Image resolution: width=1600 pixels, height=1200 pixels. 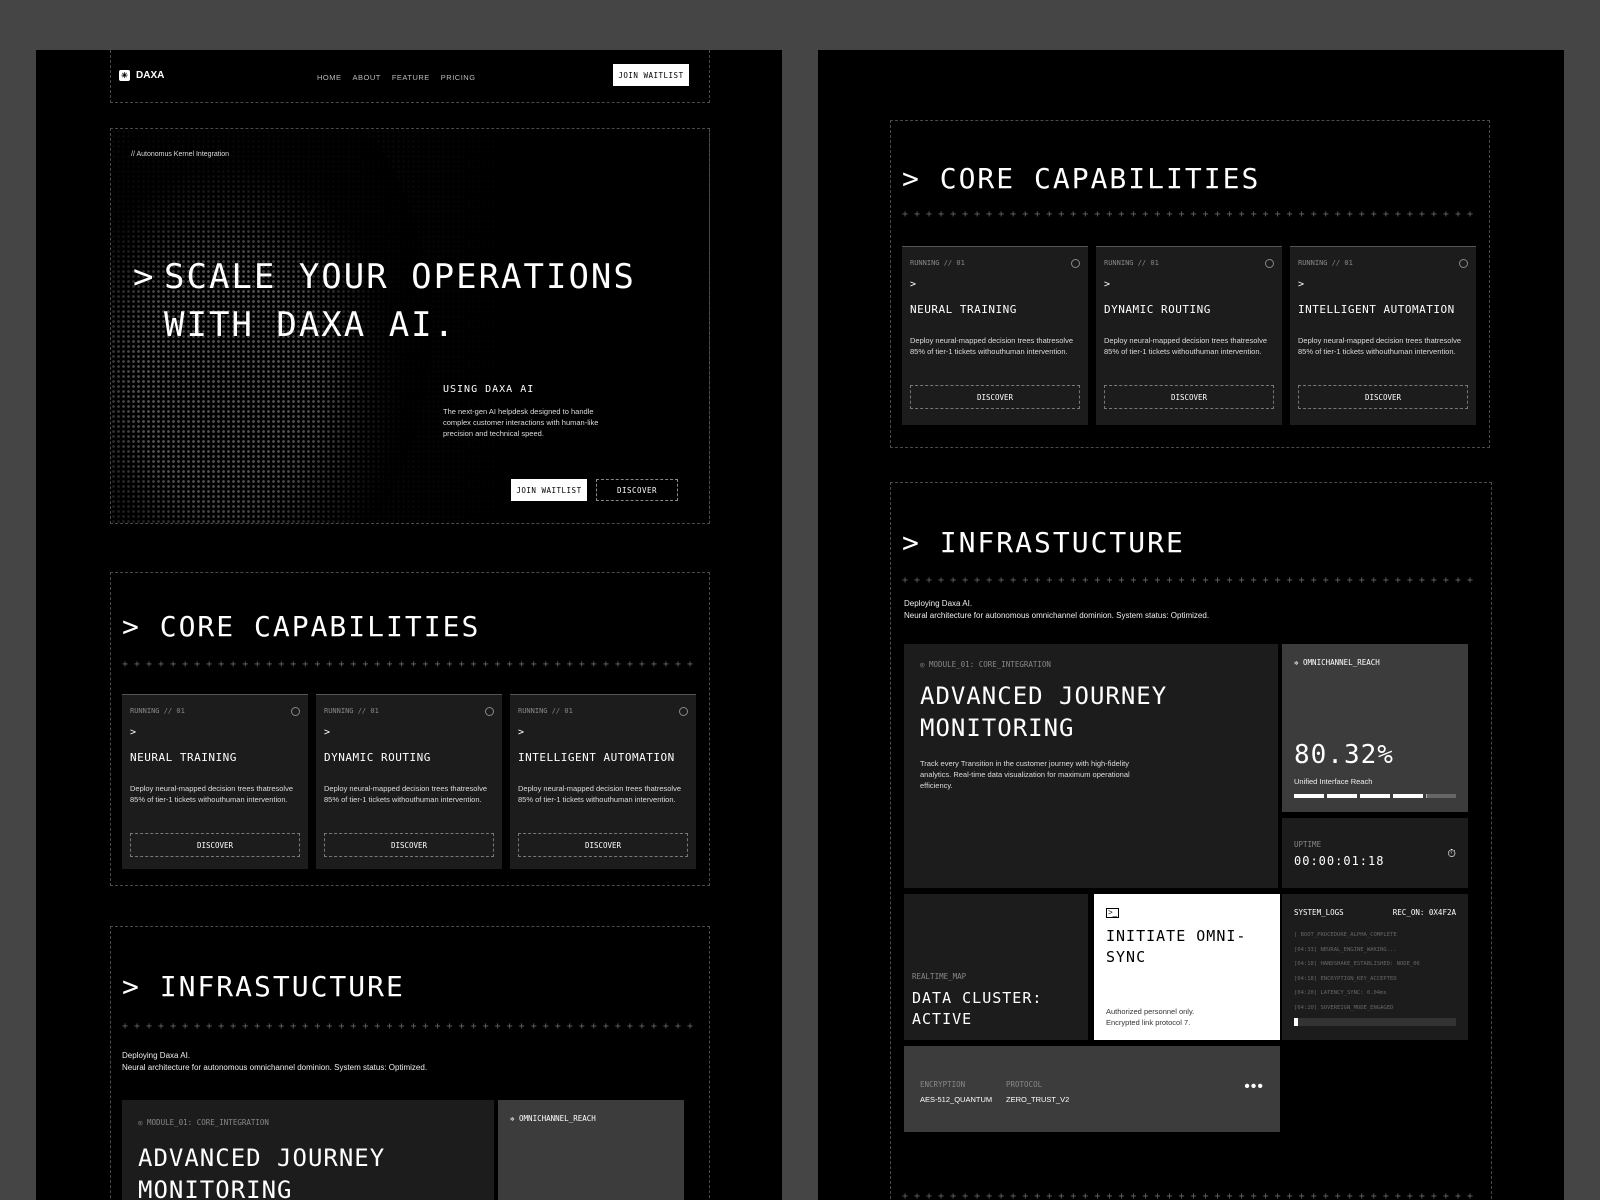 I want to click on nav-link-feature: FEATURE, so click(x=411, y=77).